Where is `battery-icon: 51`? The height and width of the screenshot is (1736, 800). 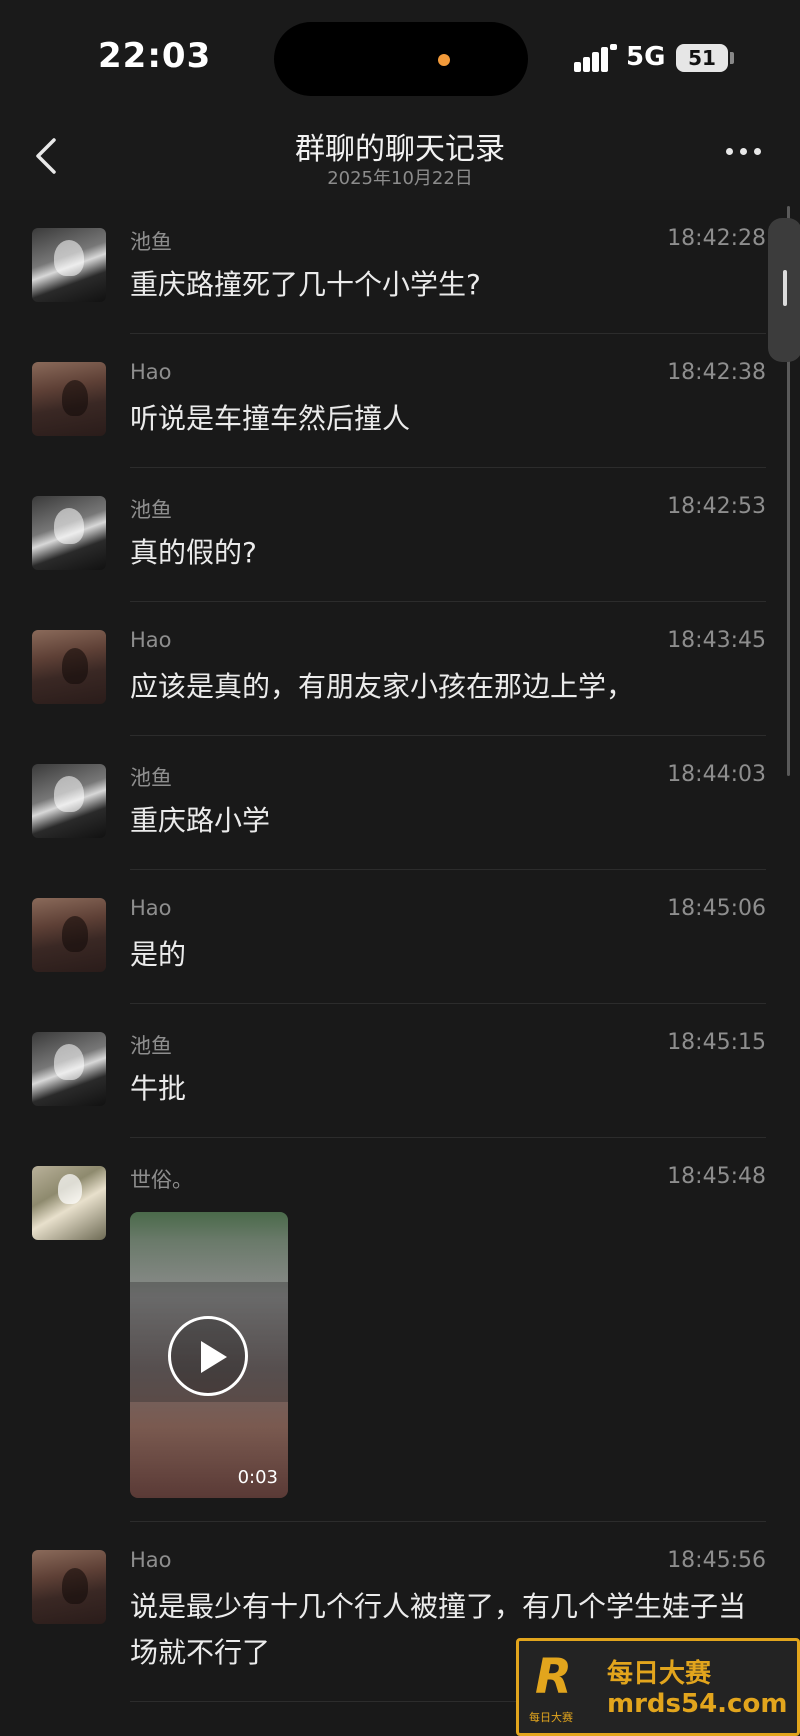 battery-icon: 51 is located at coordinates (702, 58).